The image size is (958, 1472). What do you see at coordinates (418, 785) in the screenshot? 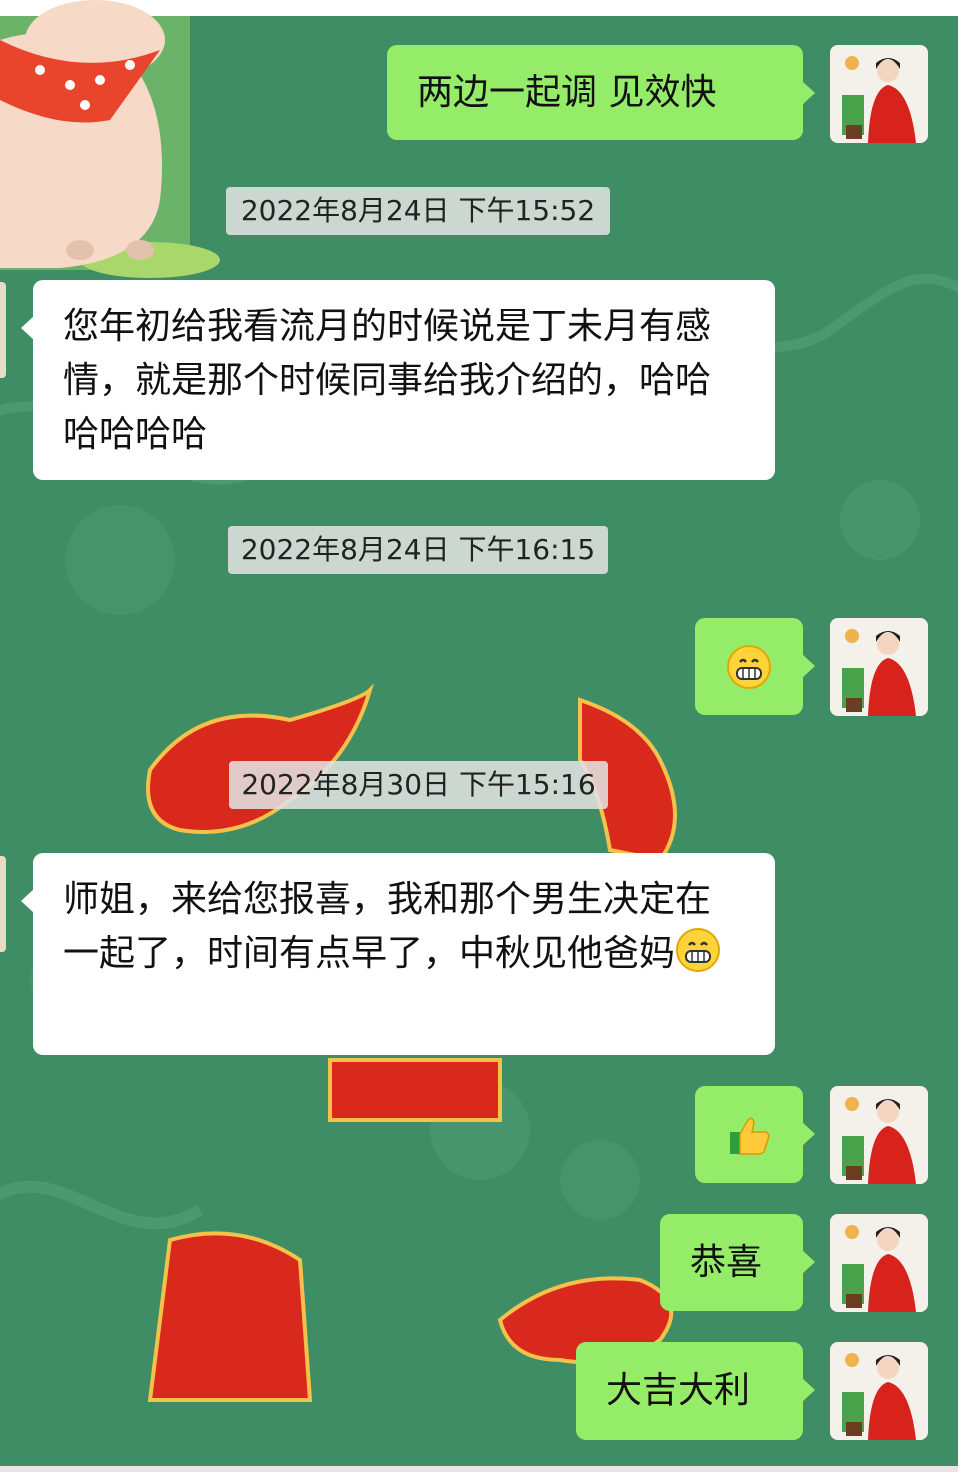
I see `message-timestamp: 2022年8月30日 下午15:16` at bounding box center [418, 785].